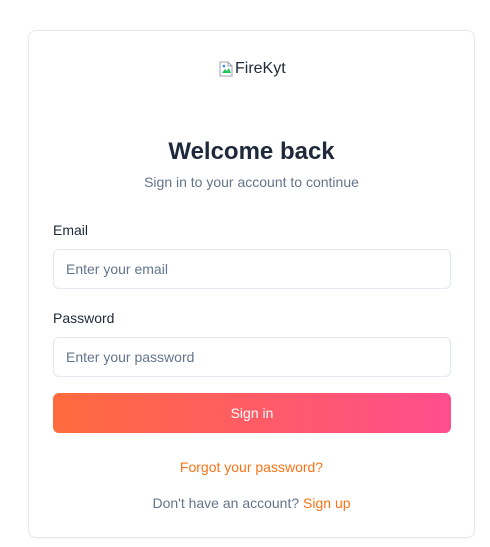  I want to click on logo: FireKyt, so click(252, 69).